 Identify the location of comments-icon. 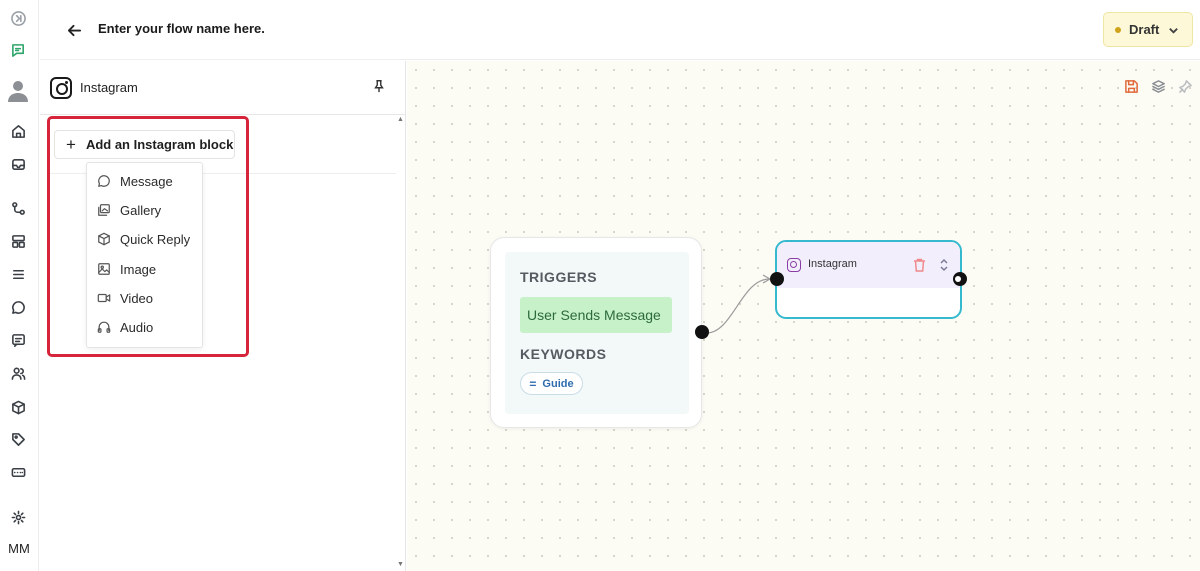
(18, 340).